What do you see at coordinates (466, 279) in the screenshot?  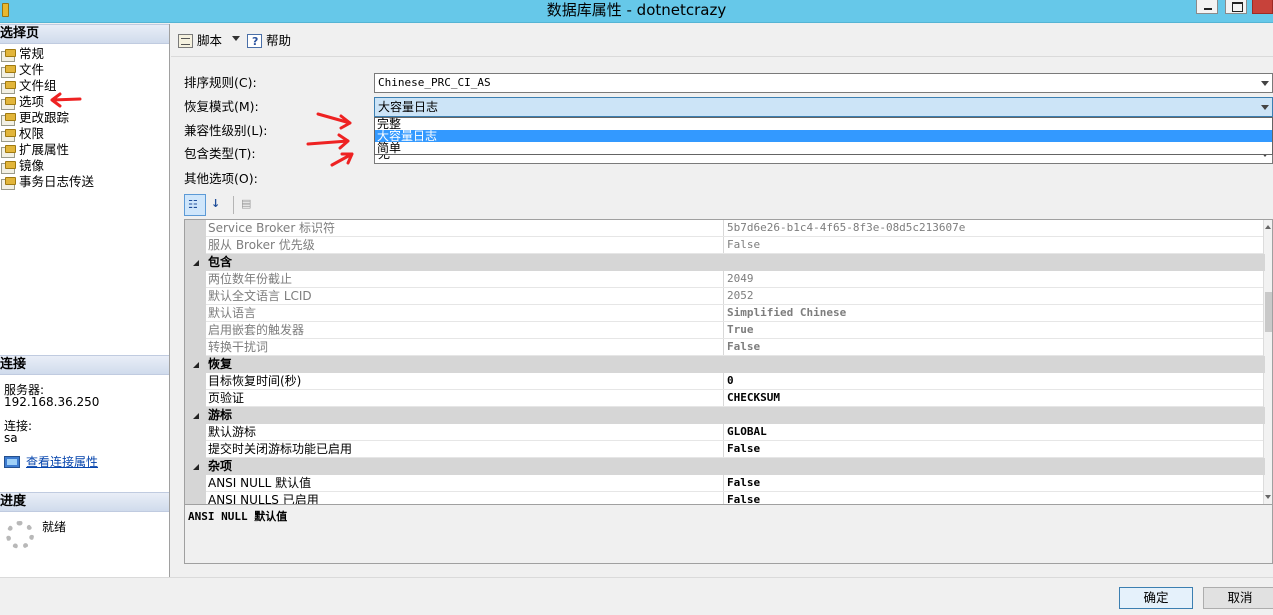 I see `property-name: 两位数年份截止` at bounding box center [466, 279].